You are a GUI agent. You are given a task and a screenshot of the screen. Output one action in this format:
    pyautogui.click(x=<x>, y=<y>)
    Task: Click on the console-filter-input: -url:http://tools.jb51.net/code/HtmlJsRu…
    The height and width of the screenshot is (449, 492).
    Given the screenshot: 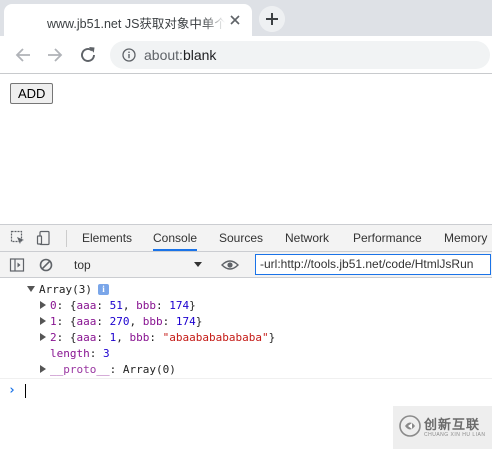 What is the action you would take?
    pyautogui.click(x=373, y=264)
    